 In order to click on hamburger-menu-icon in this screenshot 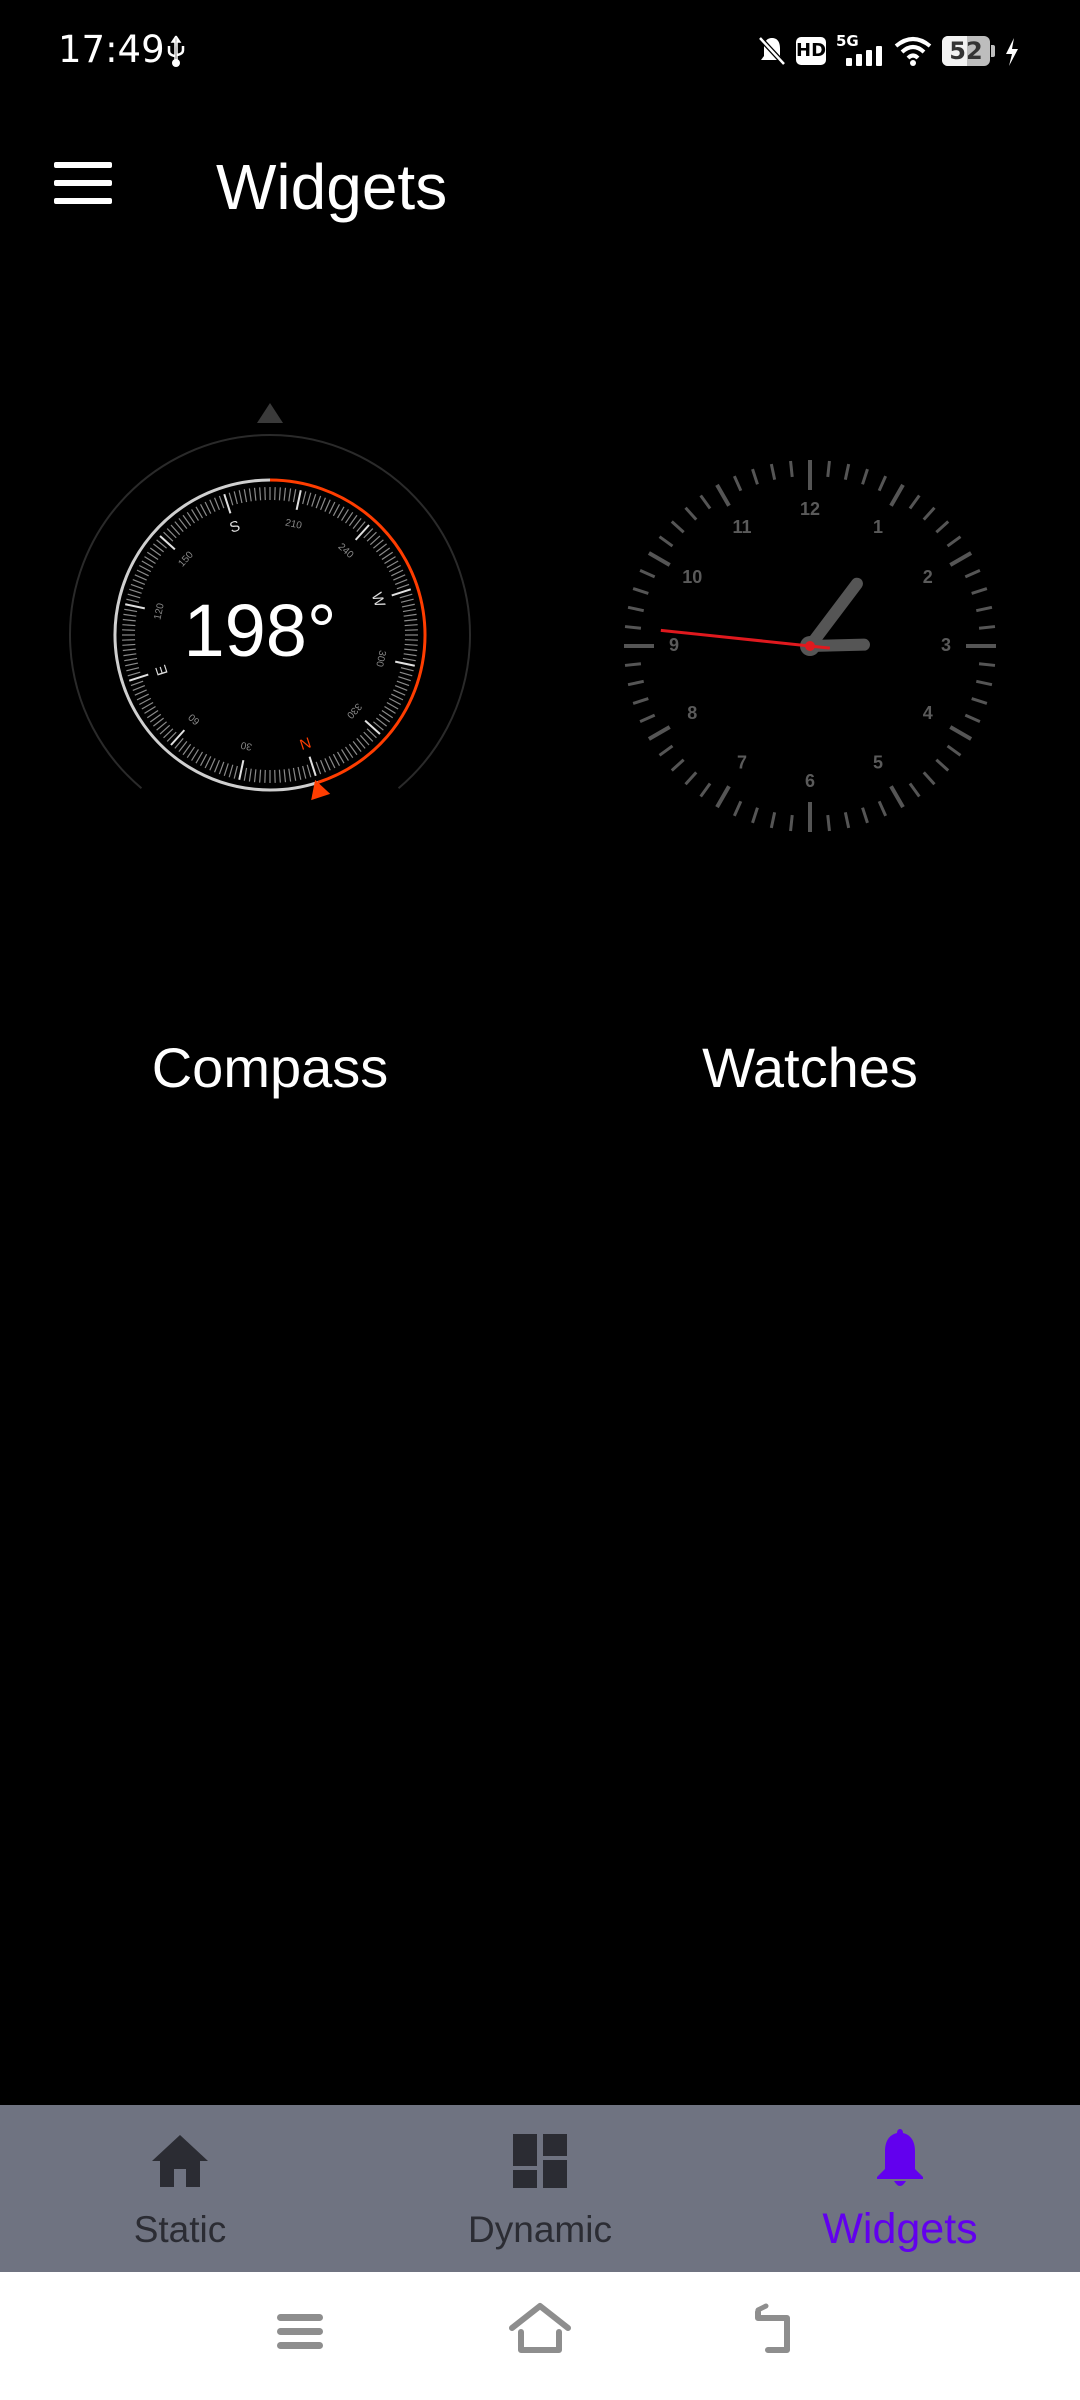, I will do `click(84, 191)`.